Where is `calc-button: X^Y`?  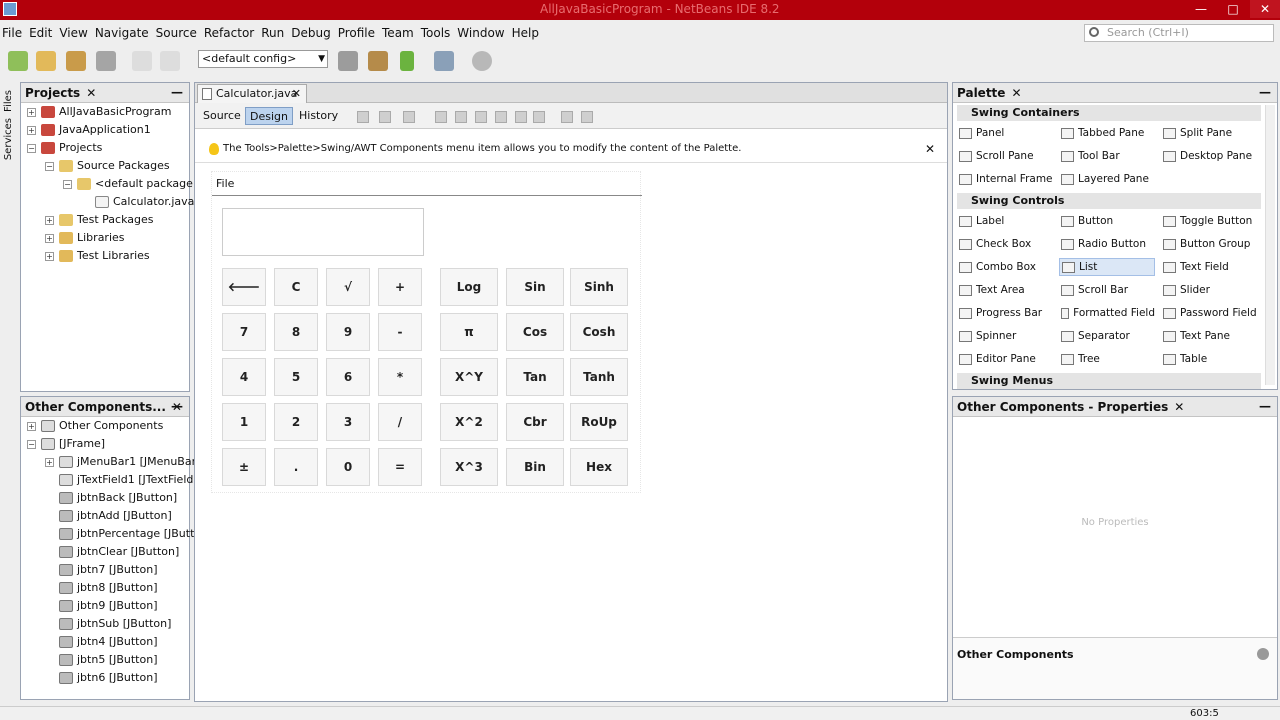
calc-button: X^Y is located at coordinates (469, 377).